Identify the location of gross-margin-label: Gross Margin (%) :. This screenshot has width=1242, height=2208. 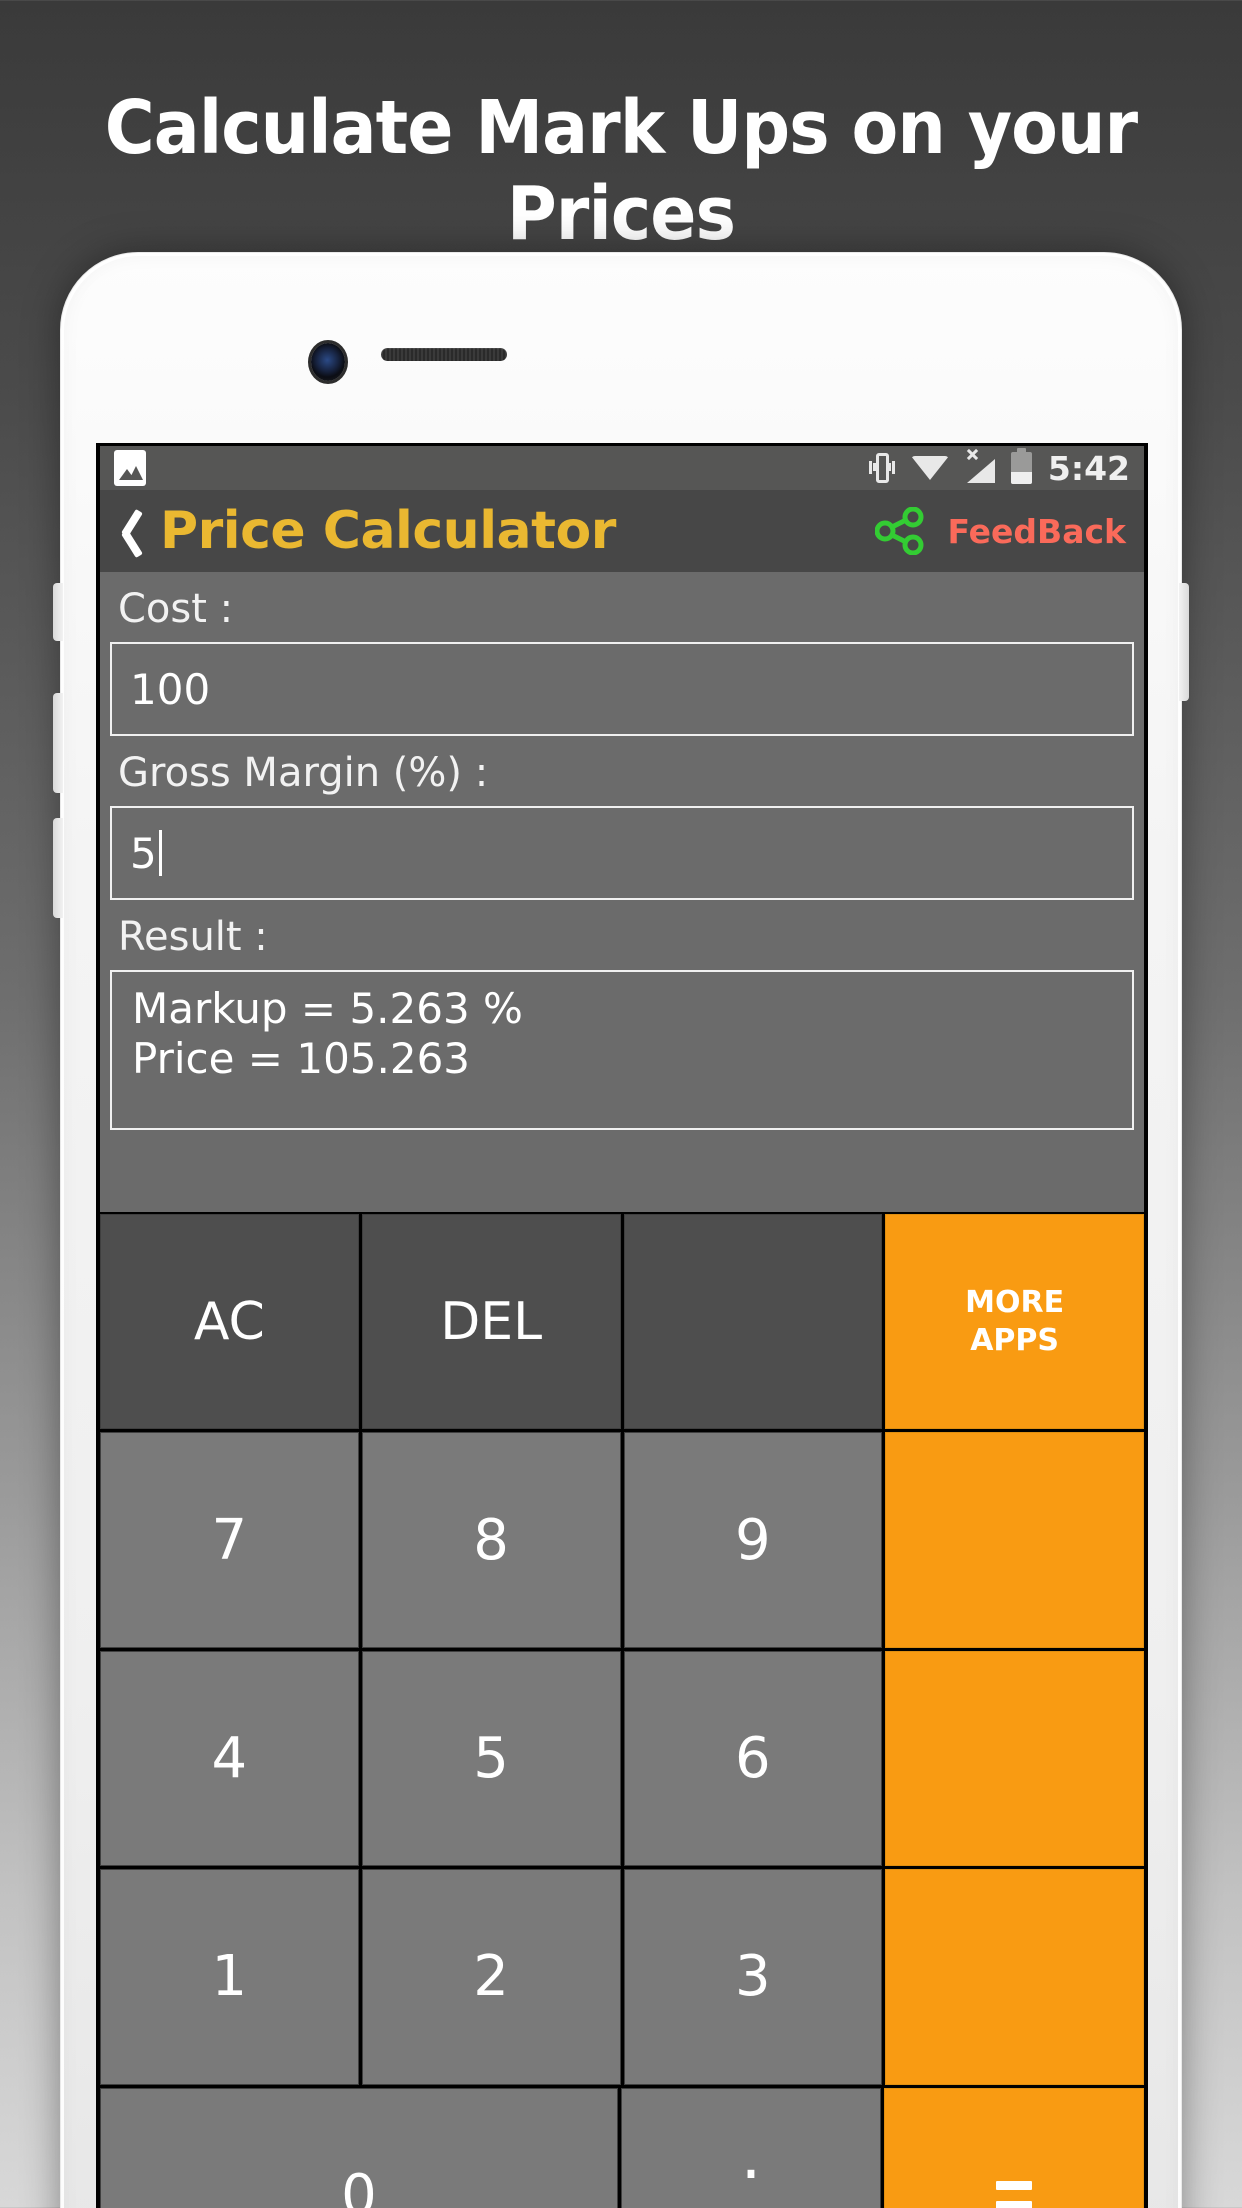
(303, 773).